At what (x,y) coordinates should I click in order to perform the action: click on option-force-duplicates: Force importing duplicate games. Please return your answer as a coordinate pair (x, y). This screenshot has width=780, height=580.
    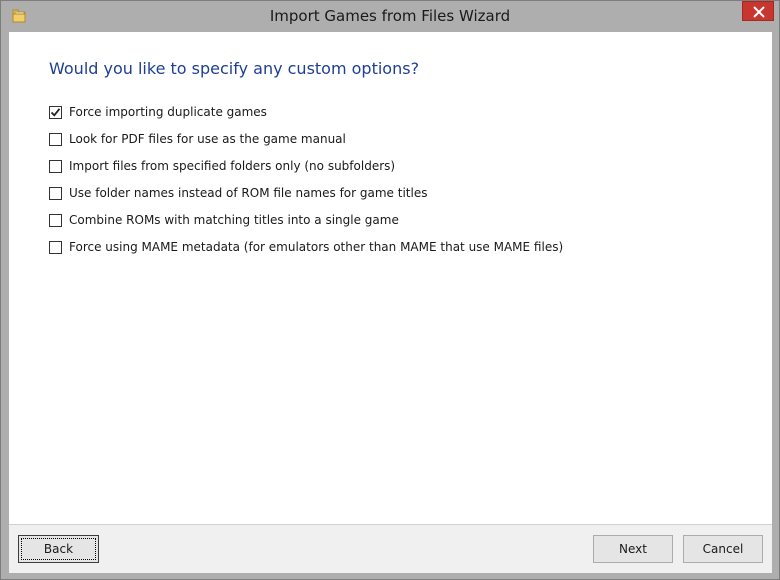
    Looking at the image, I should click on (158, 112).